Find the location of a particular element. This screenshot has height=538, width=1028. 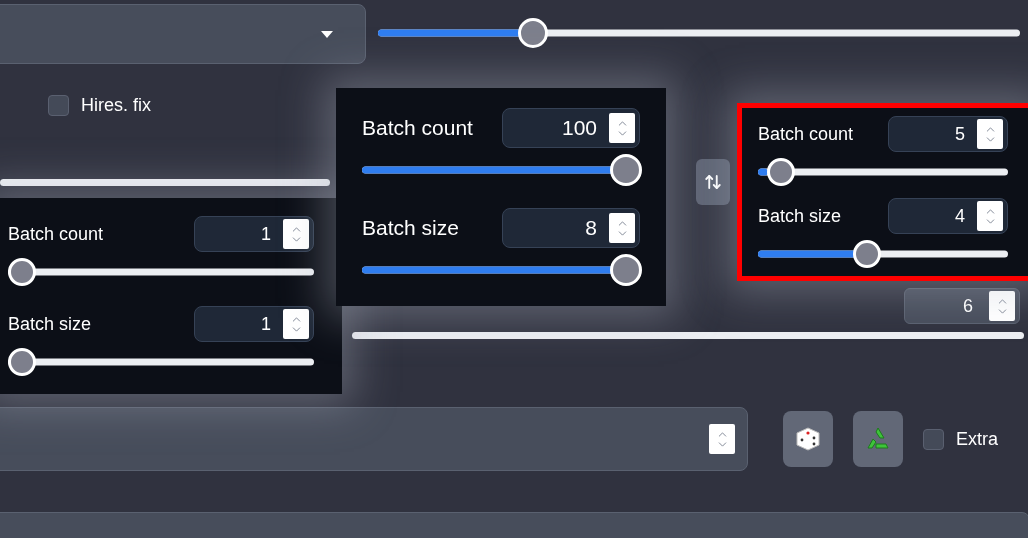

recycle-button is located at coordinates (878, 439).